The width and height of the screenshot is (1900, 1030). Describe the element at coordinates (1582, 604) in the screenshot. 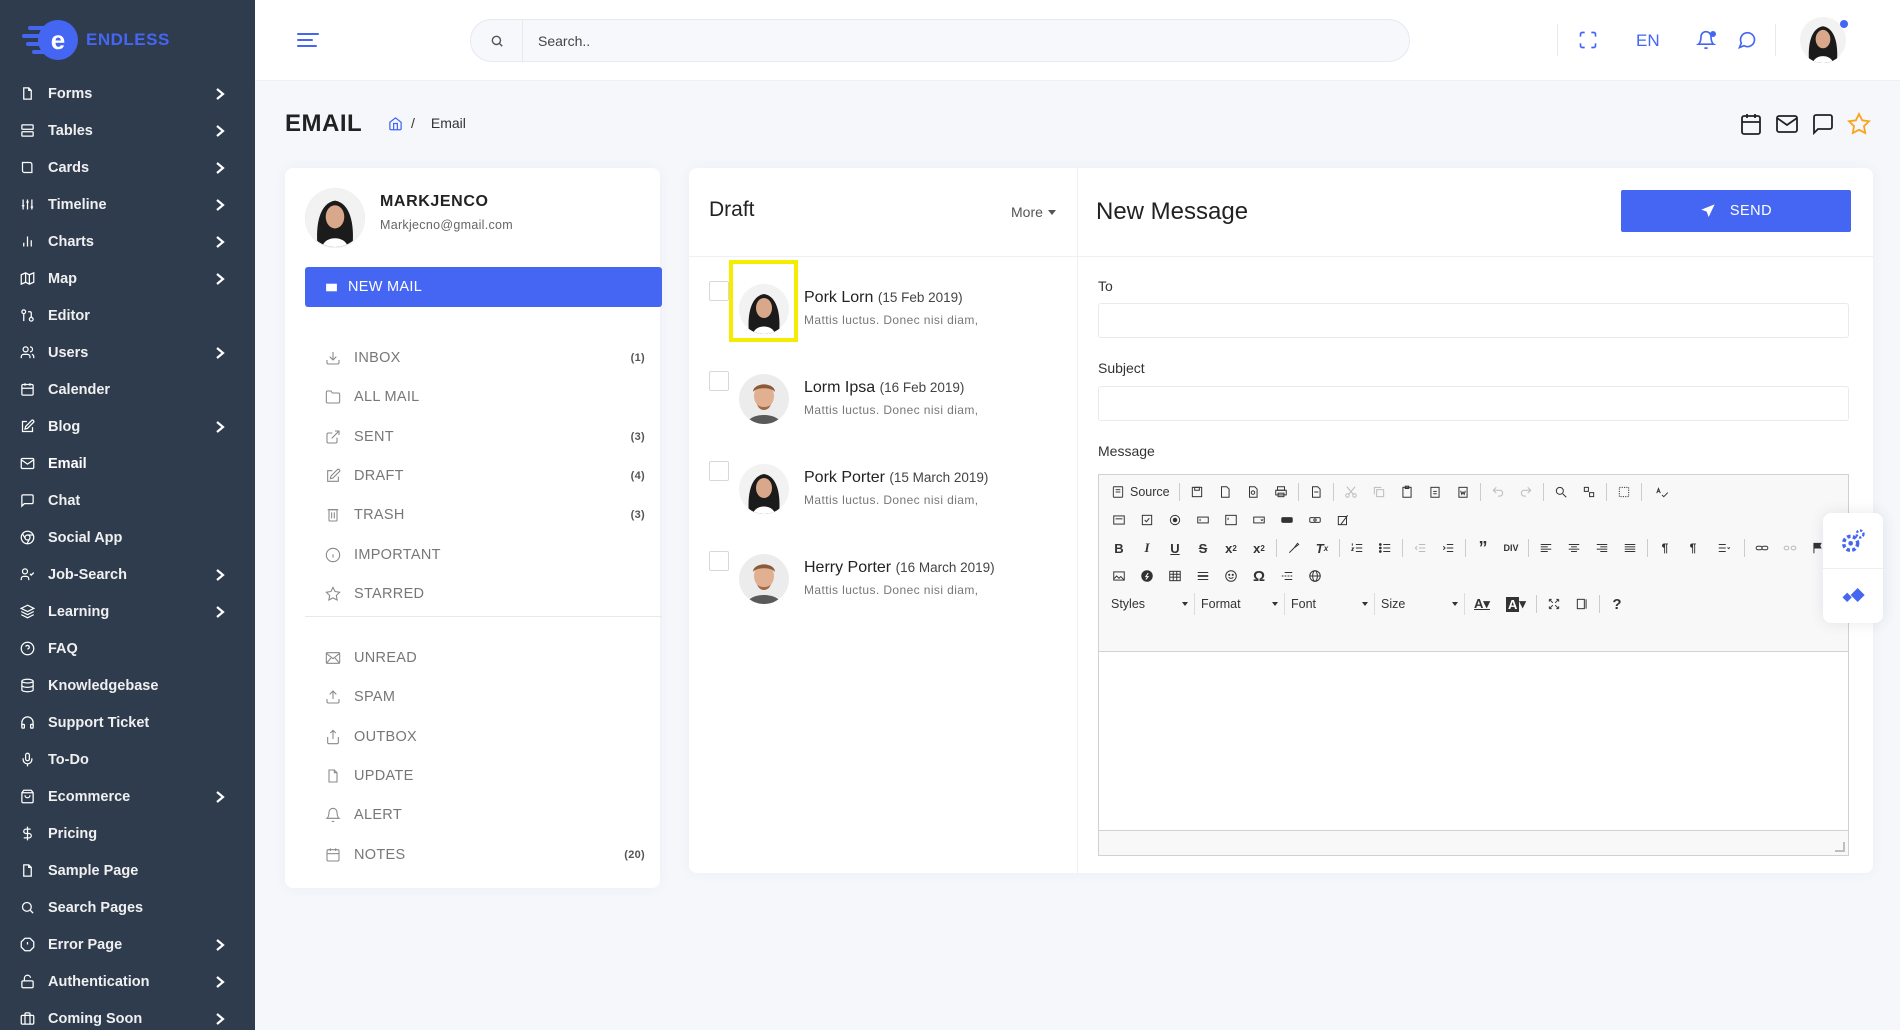

I see `show-blocks-icon` at that location.